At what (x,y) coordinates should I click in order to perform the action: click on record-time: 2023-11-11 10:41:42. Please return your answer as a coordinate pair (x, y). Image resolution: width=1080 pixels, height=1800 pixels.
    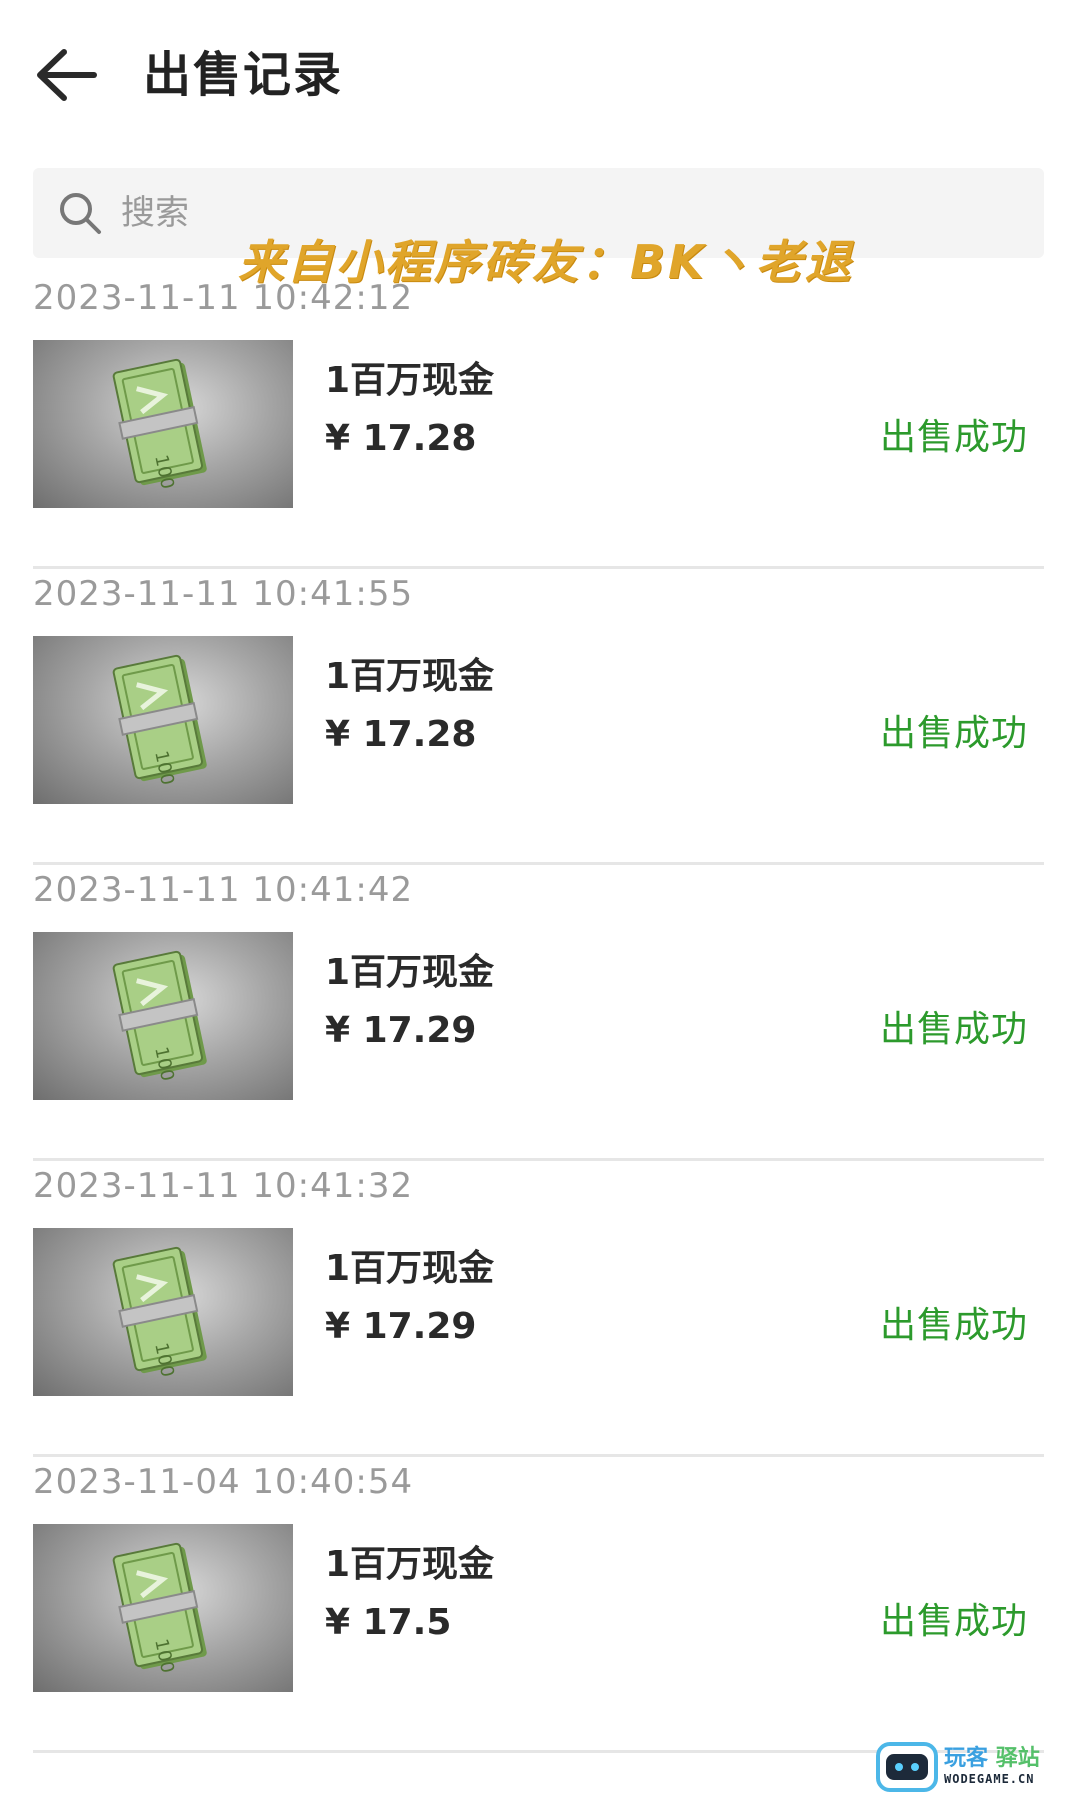
    Looking at the image, I should click on (223, 890).